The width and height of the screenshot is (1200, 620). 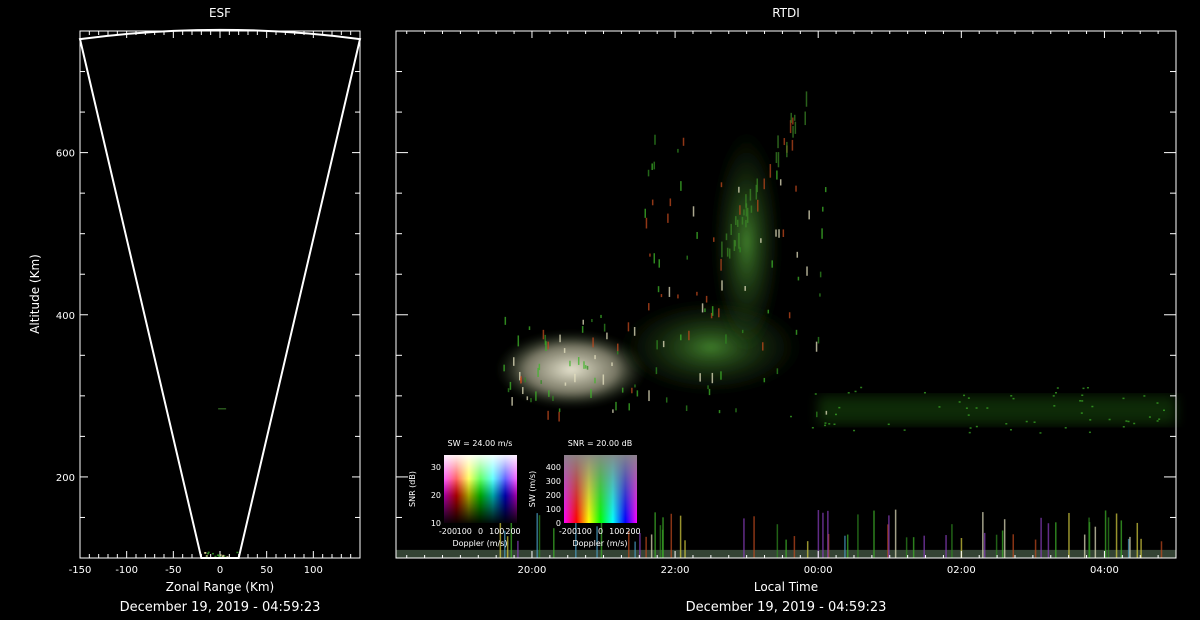 What do you see at coordinates (600, 443) in the screenshot?
I see `legend-snr-title: SNR = 20.00 dB` at bounding box center [600, 443].